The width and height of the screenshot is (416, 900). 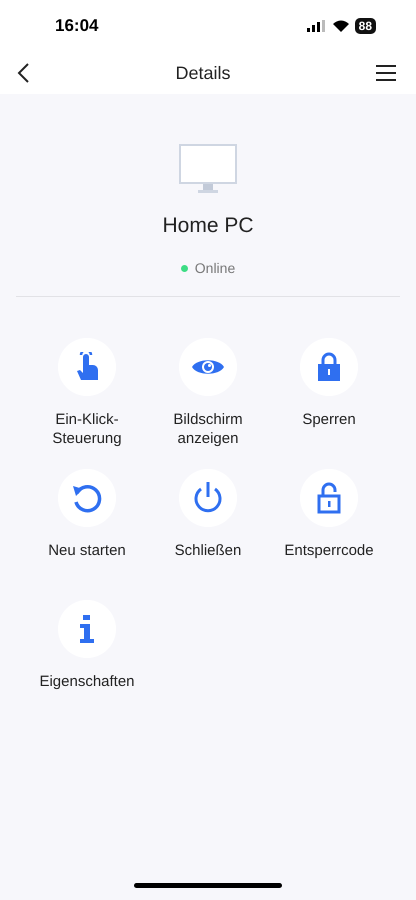 What do you see at coordinates (203, 73) in the screenshot?
I see `page-title: Details` at bounding box center [203, 73].